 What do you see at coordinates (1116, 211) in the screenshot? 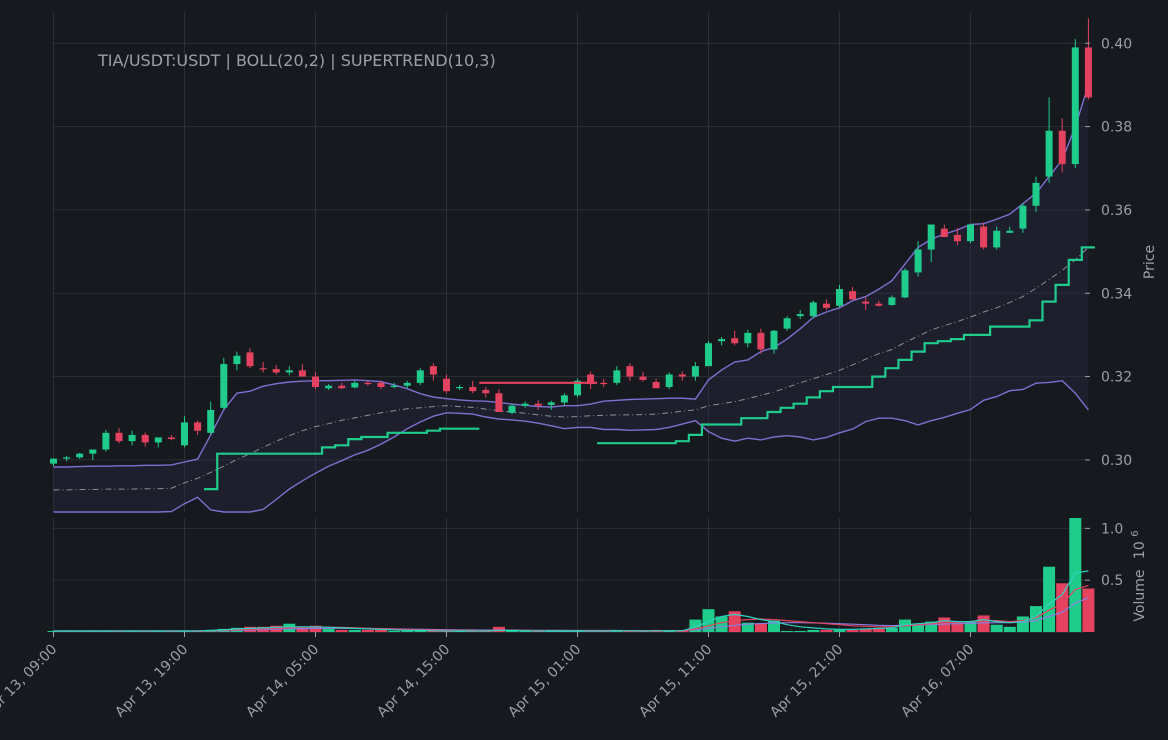
I see `price-tick-label: 0.36` at bounding box center [1116, 211].